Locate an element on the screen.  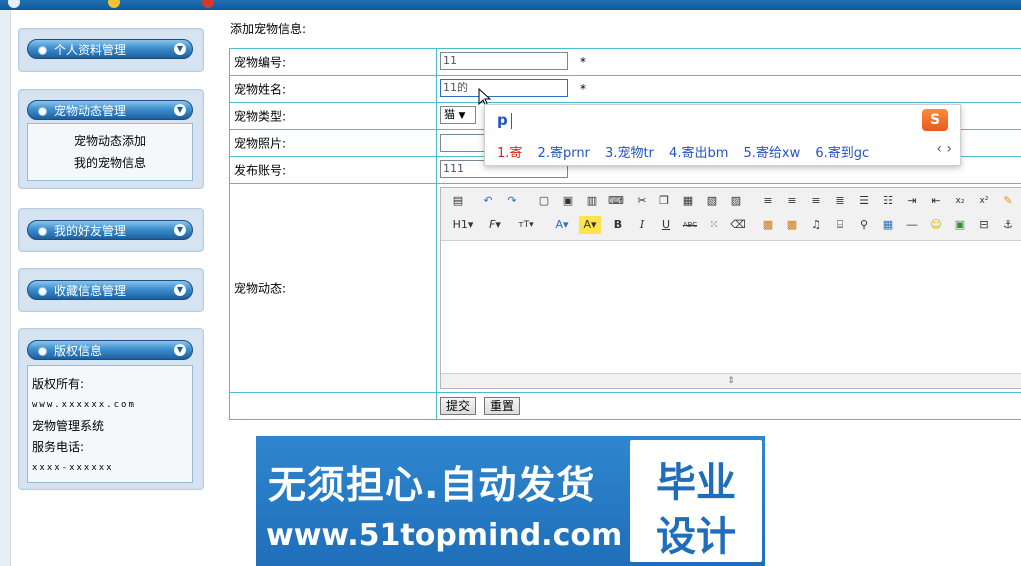
favorites-icon is located at coordinates (115, 4).